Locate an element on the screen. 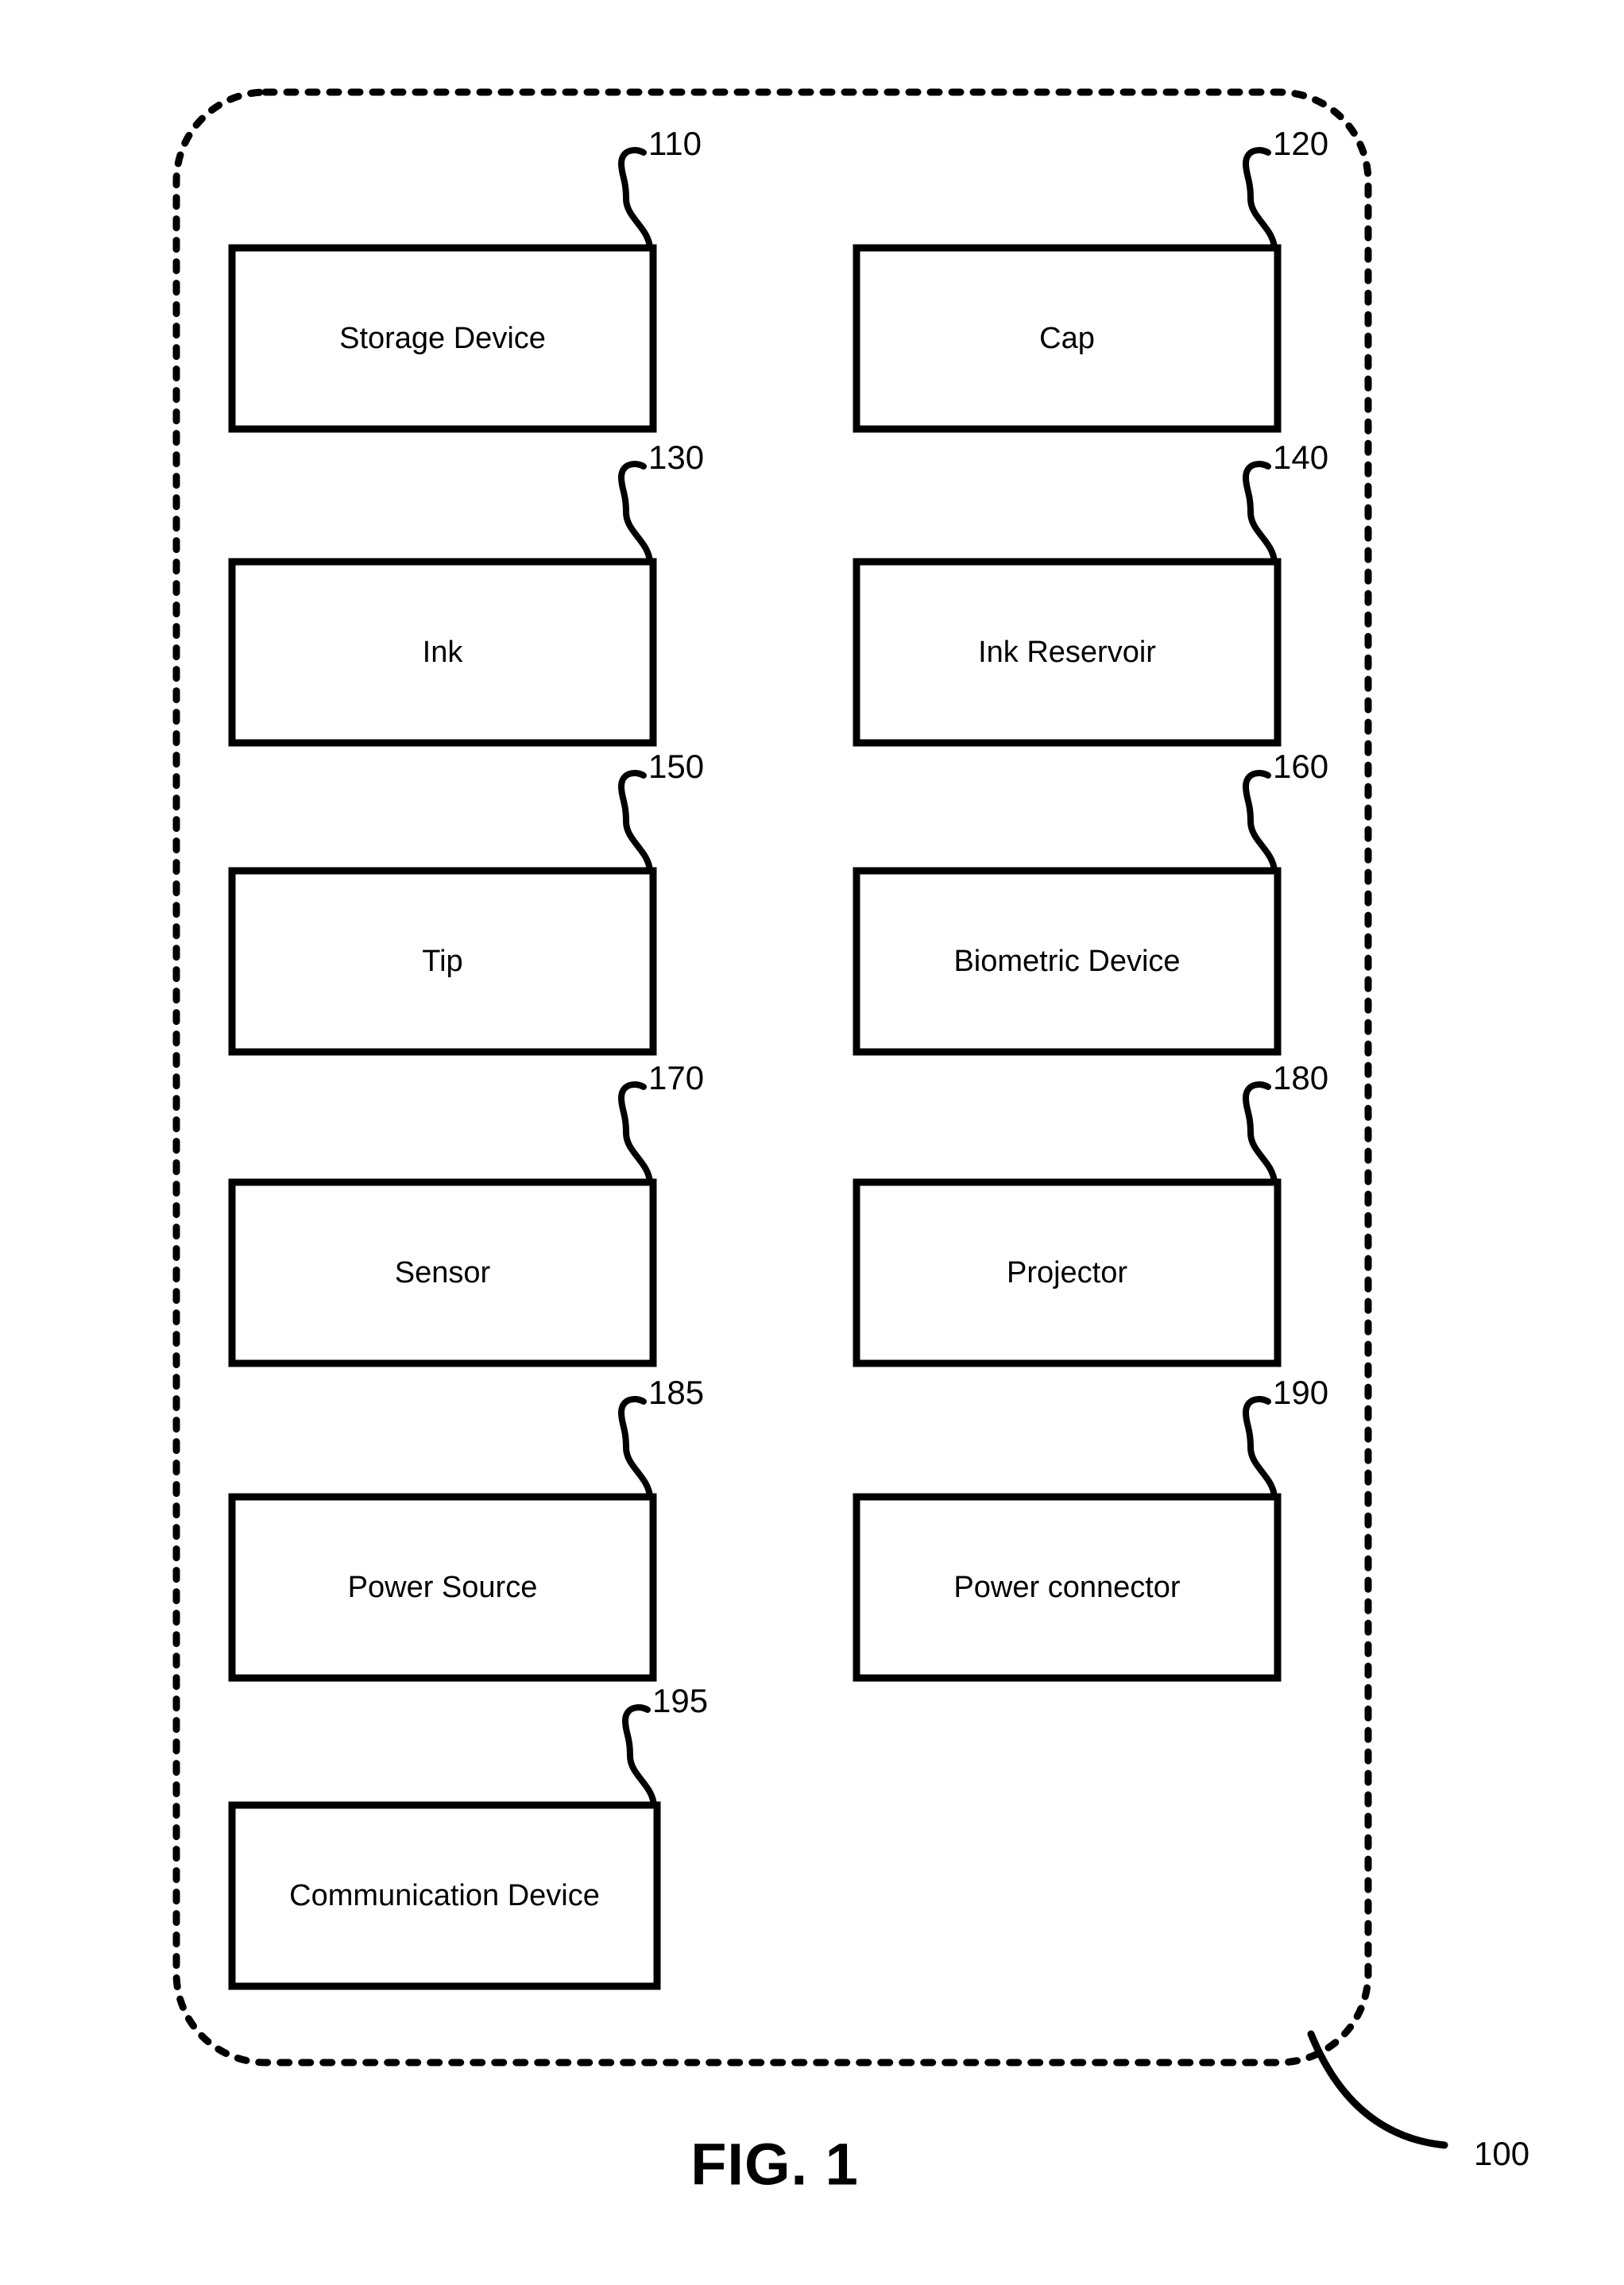 This screenshot has height=2285, width=1624. block-storage-device-reference-numeral: 110 is located at coordinates (675, 143).